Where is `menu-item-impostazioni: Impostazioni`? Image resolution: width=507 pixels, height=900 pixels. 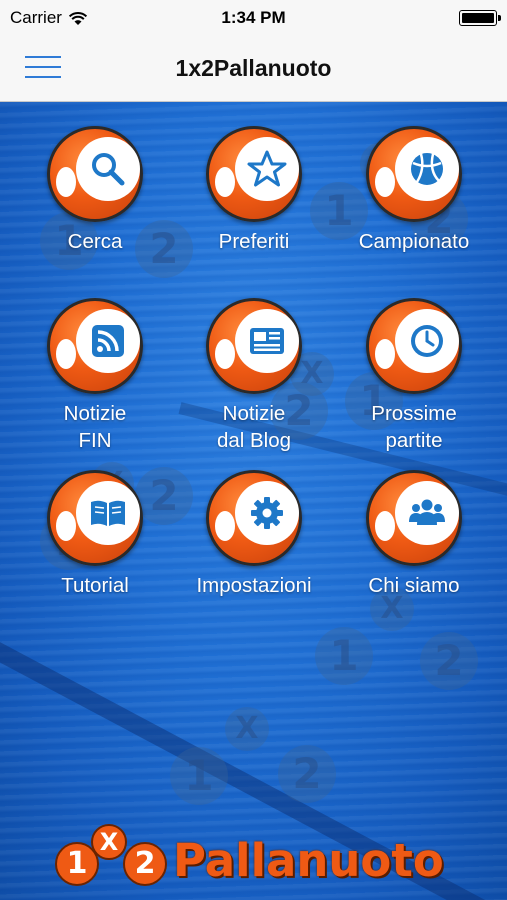
menu-item-impostazioni: Impostazioni is located at coordinates (254, 534).